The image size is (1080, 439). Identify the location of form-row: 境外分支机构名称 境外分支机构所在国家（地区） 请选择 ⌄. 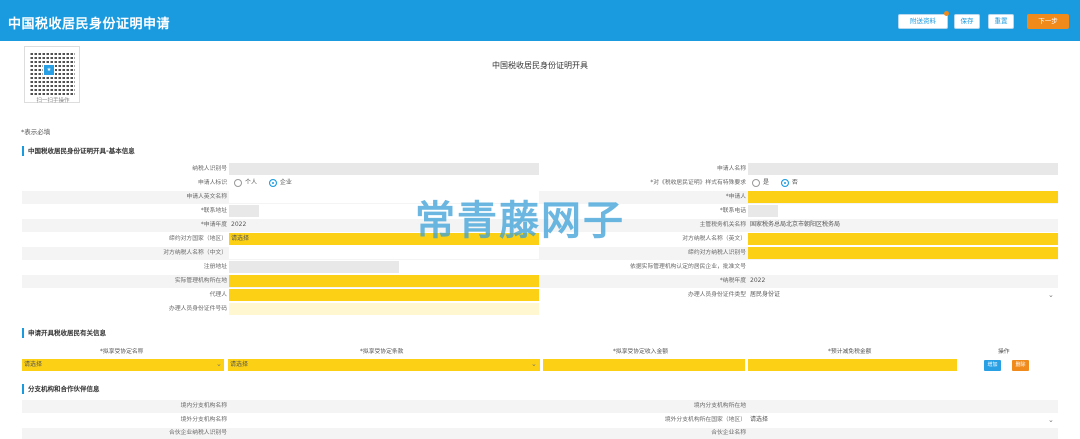
(540, 420).